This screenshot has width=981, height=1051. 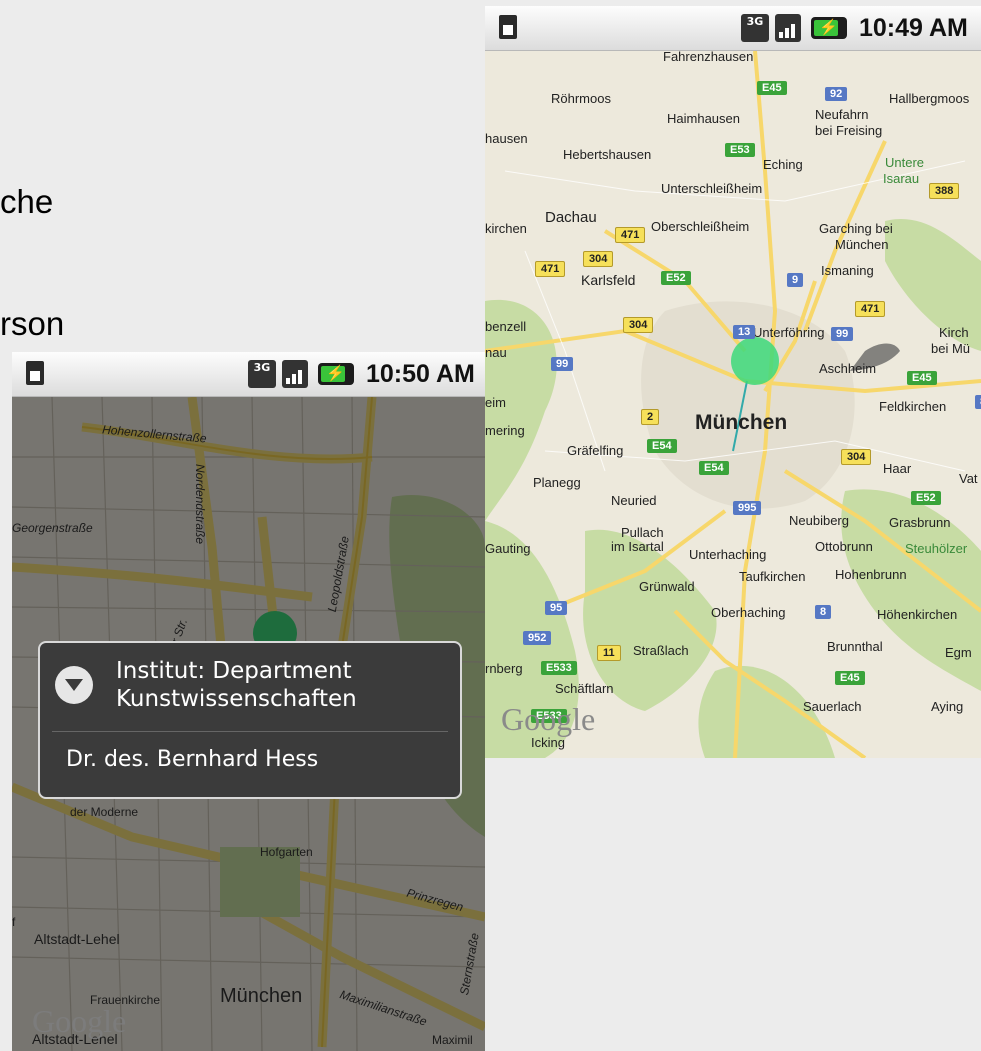 I want to click on highway-shield: 995, so click(x=747, y=508).